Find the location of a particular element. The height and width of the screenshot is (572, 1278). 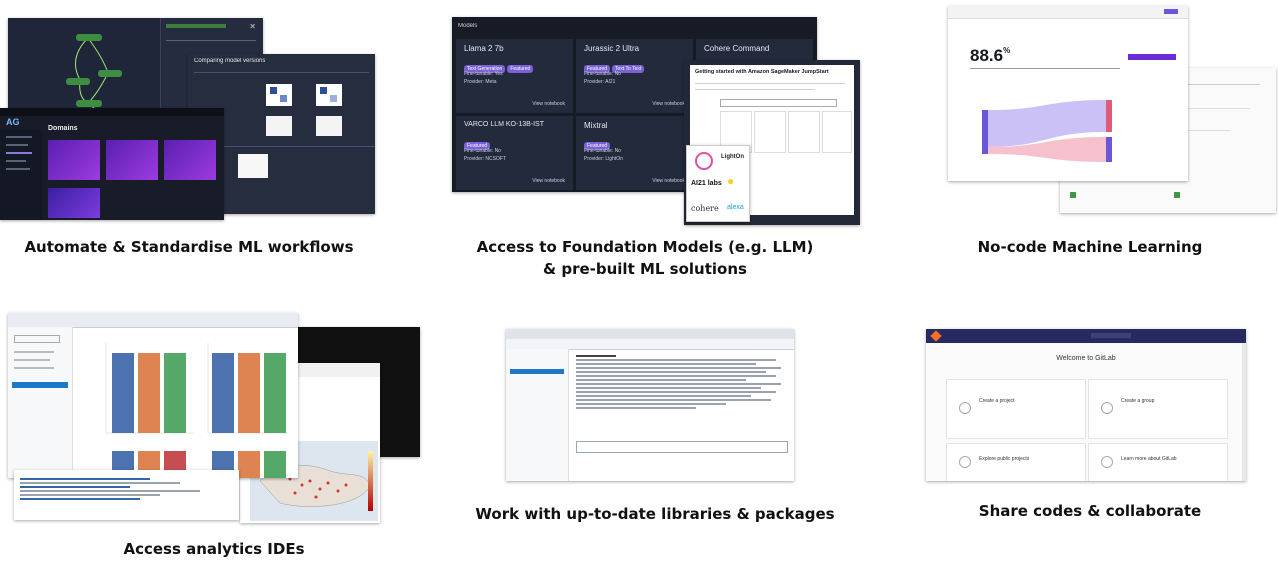

tile-no-code-ml: 88.6% is located at coordinates (1109, 112).